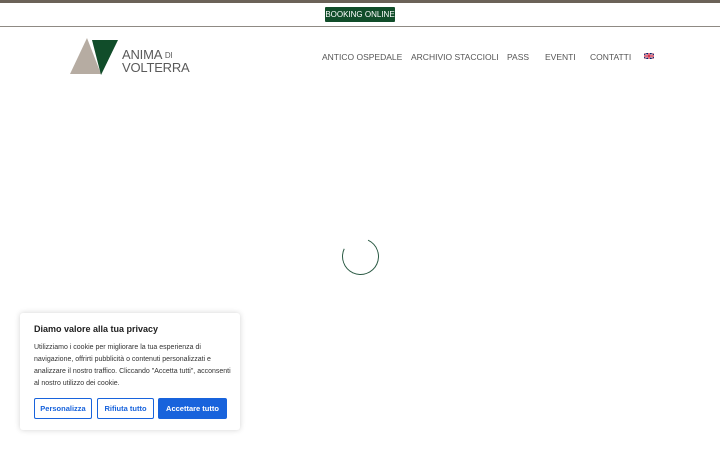 The image size is (720, 450). Describe the element at coordinates (125, 408) in the screenshot. I see `reject-all-cookies-button: Rifiuta tutto` at that location.